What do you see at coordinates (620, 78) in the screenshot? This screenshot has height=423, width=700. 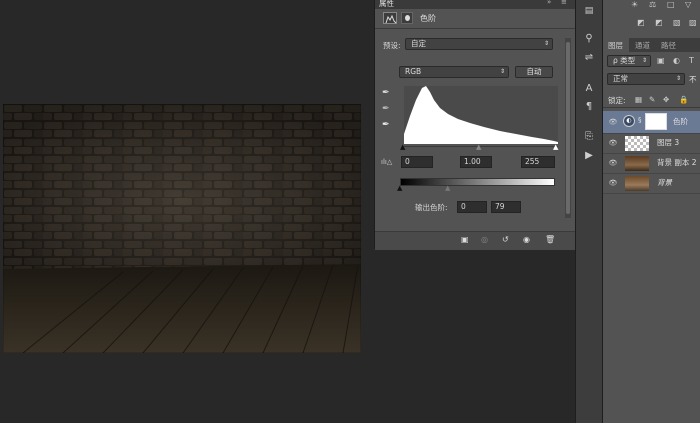 I see `blend-mode-value: 正常` at bounding box center [620, 78].